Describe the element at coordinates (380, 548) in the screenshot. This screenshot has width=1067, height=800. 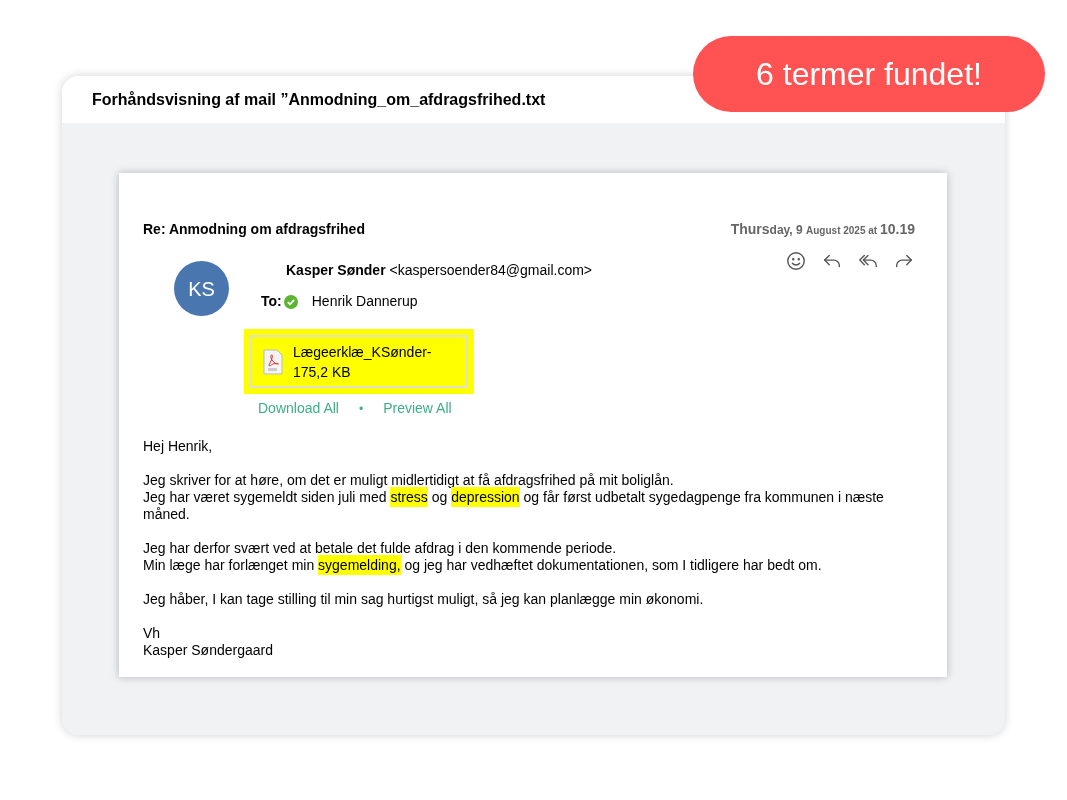
I see `body-text: Jeg har derfor svært ved at betale det fulde afdrag i den kommende periode.` at that location.